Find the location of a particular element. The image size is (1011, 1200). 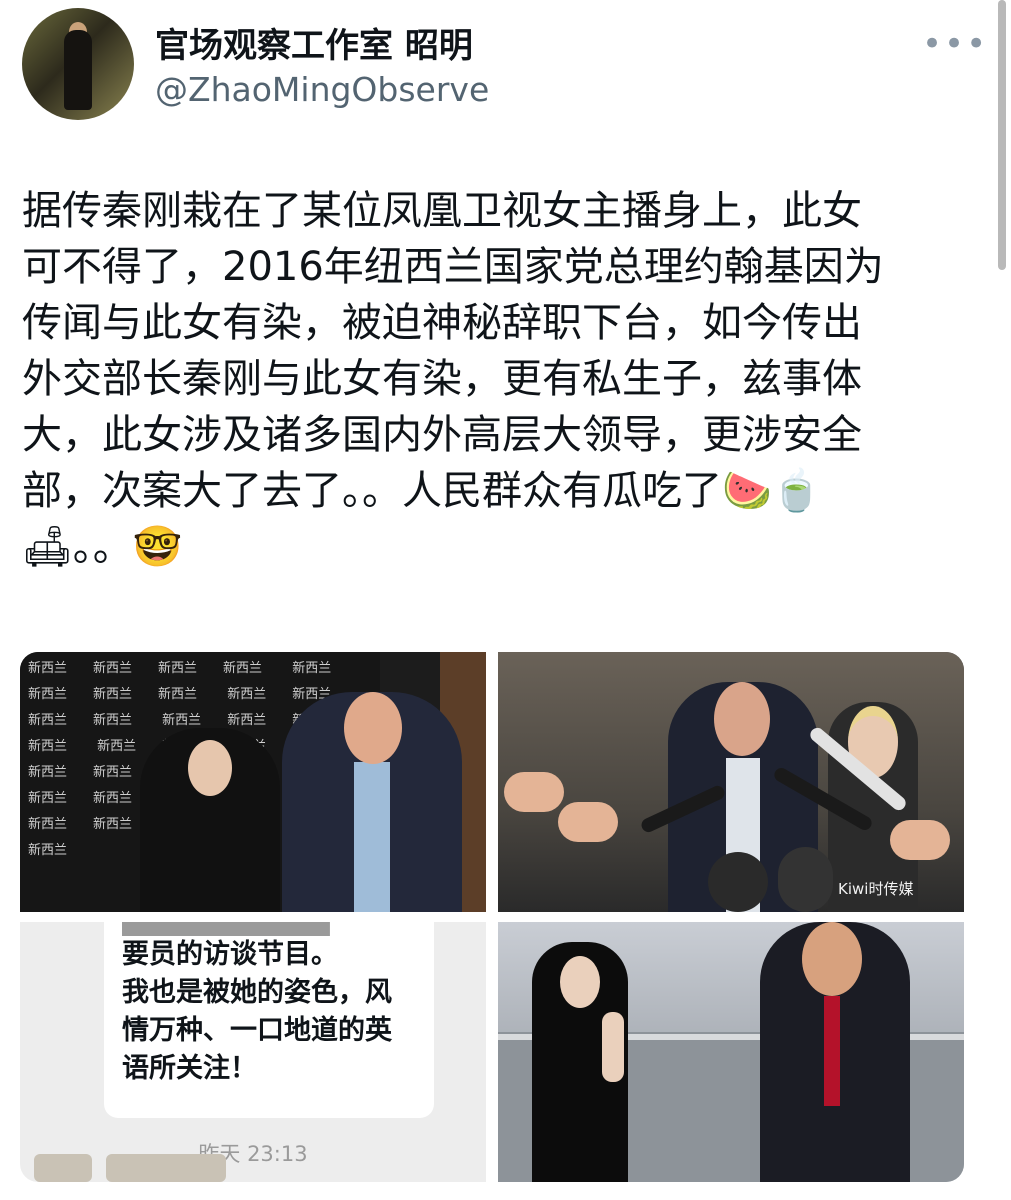

chat-line: 情万种、一口地道的英 is located at coordinates (257, 1030).